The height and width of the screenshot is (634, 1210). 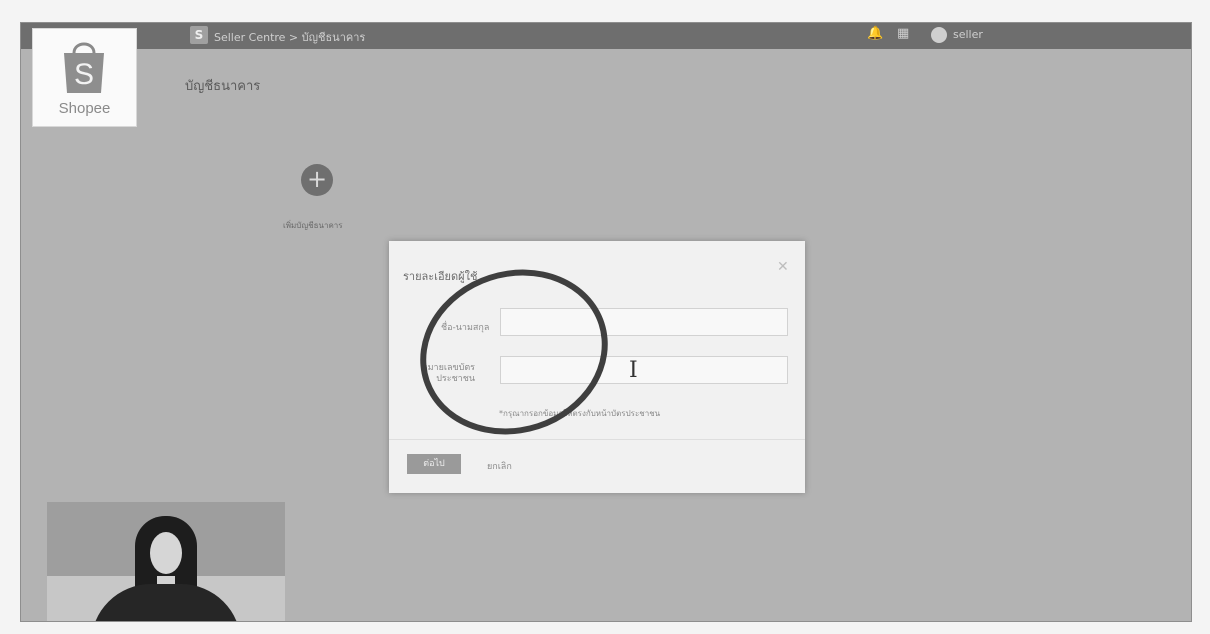 I want to click on close-icon: ✕, so click(x=783, y=267).